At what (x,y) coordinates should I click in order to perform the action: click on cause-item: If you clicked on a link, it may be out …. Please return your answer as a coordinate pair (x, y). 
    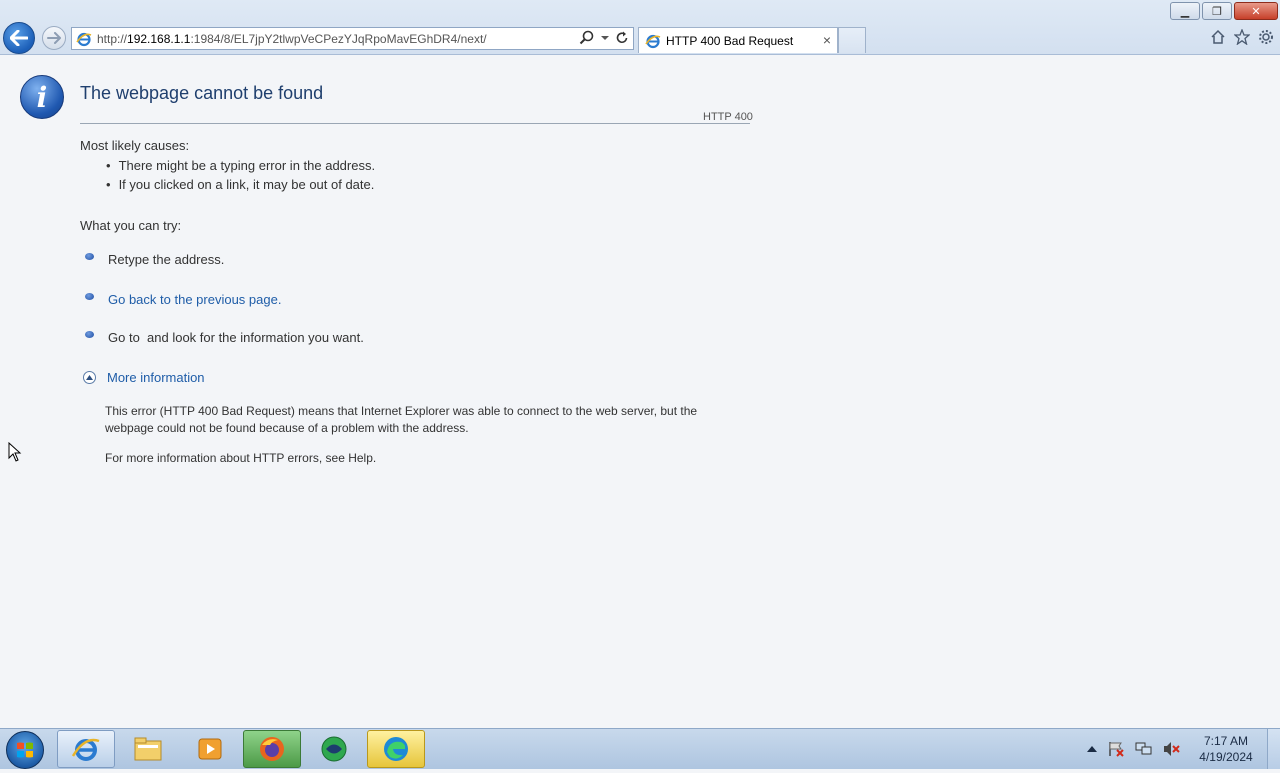
    Looking at the image, I should click on (240, 186).